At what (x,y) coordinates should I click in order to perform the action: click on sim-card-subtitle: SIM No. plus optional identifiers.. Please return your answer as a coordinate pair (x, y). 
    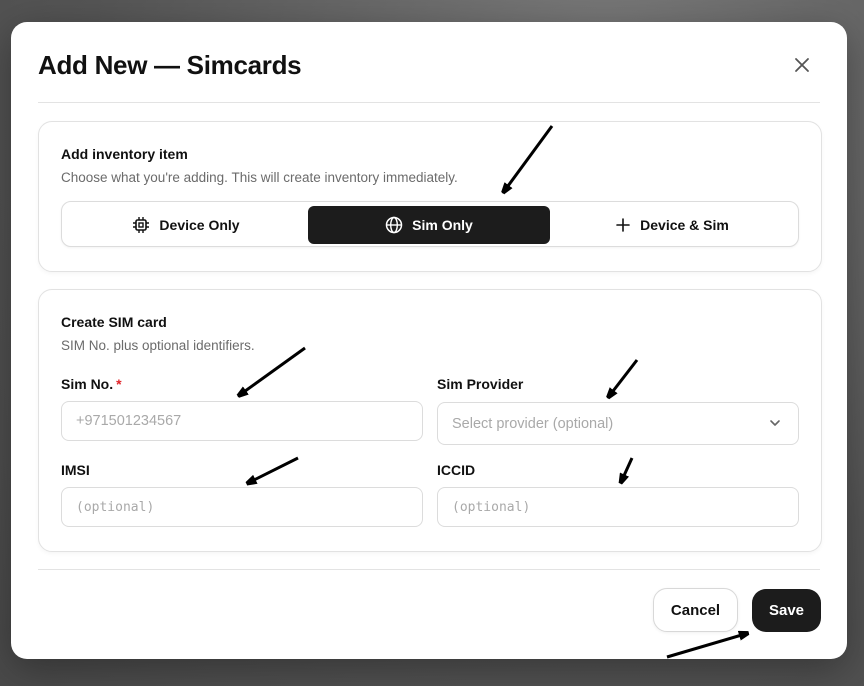
    Looking at the image, I should click on (158, 345).